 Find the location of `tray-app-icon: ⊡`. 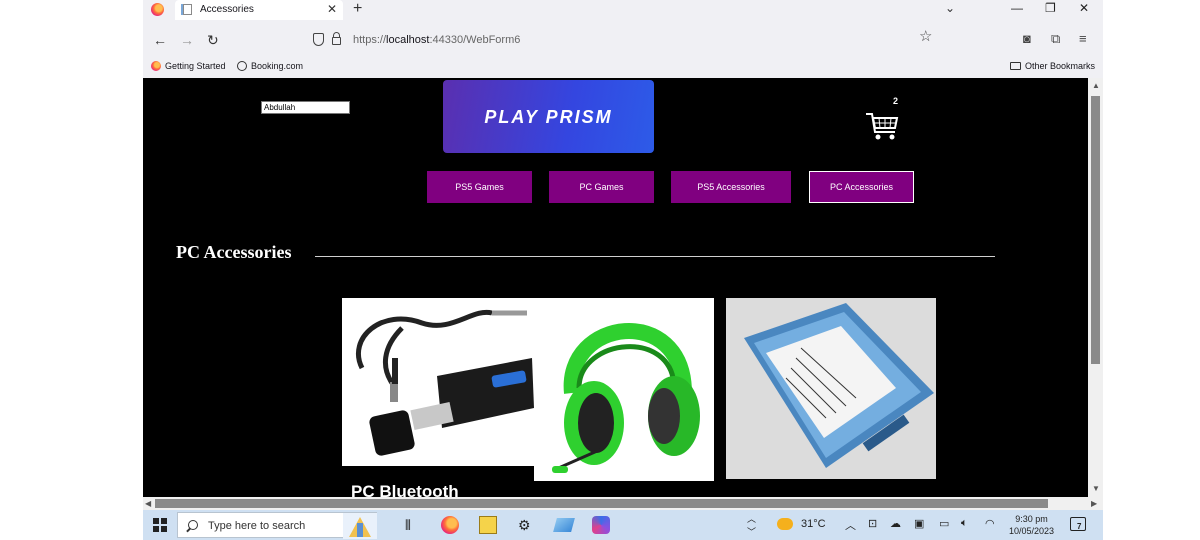

tray-app-icon: ⊡ is located at coordinates (872, 523).